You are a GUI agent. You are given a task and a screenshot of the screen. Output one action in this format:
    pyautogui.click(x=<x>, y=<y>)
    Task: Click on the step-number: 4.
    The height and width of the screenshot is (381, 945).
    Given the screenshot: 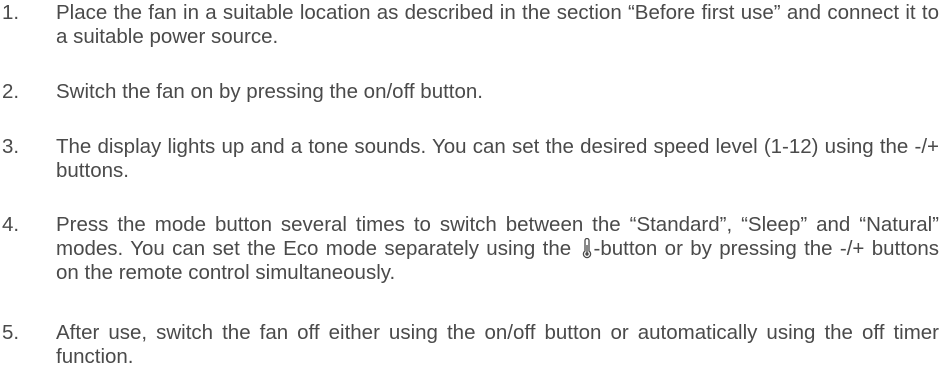 What is the action you would take?
    pyautogui.click(x=11, y=224)
    